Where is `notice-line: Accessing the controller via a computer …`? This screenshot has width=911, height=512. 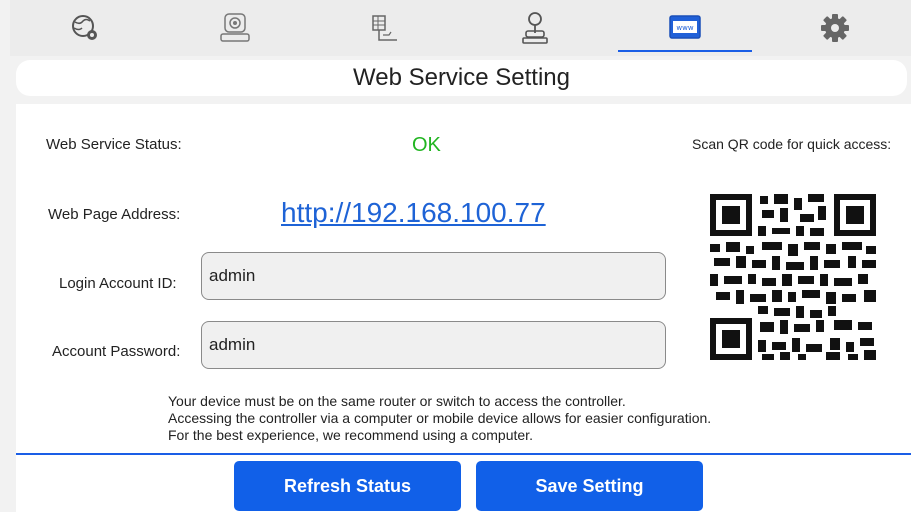
notice-line: Accessing the controller via a computer … is located at coordinates (440, 418).